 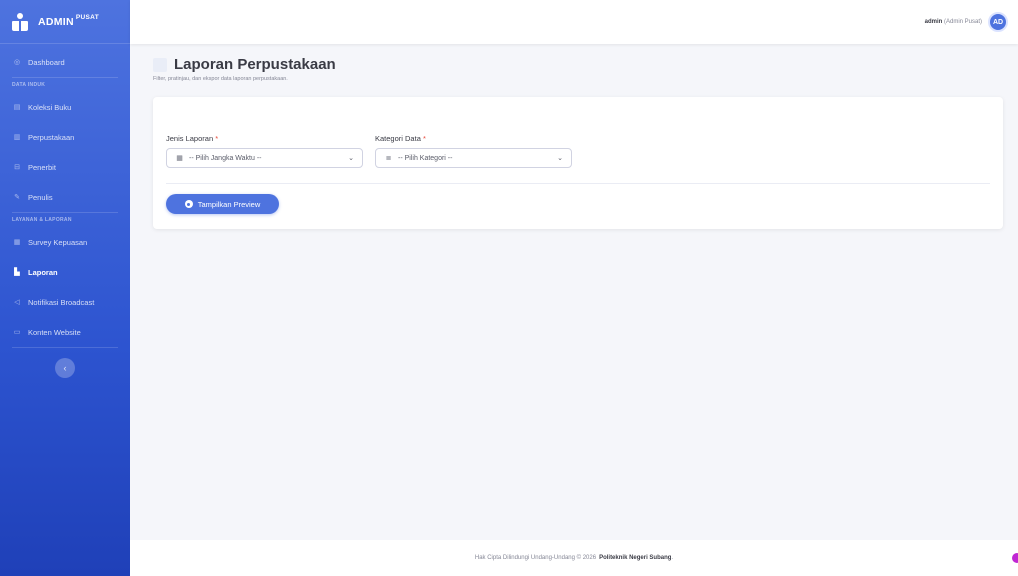 I want to click on brand: ADMIN PUSAT, so click(x=65, y=22).